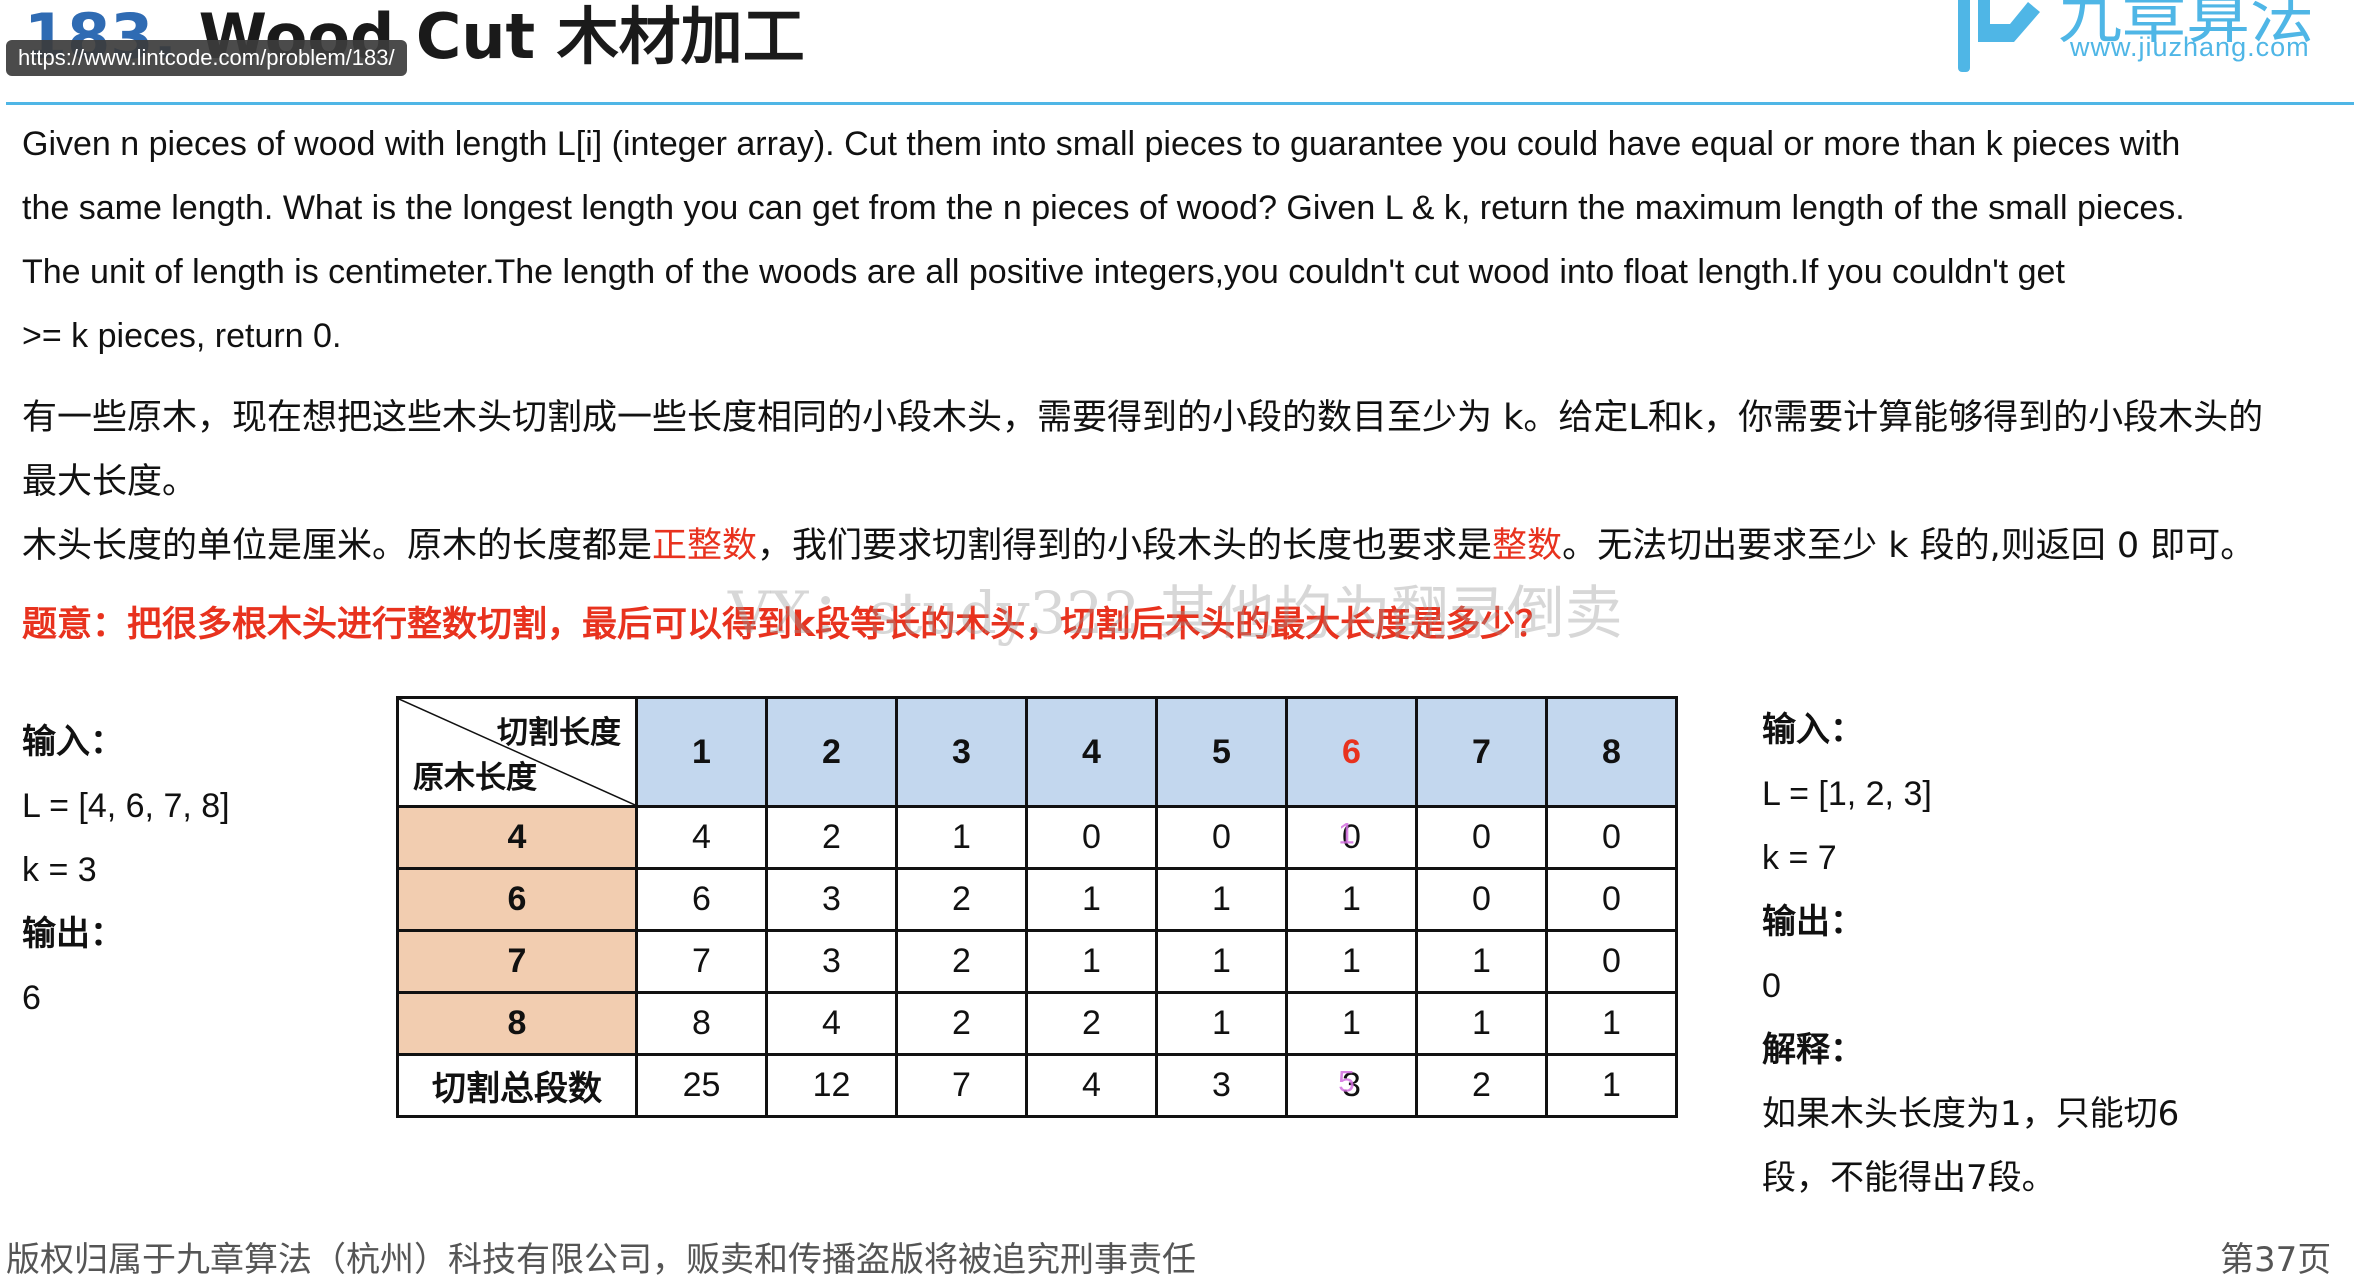  Describe the element at coordinates (1771, 986) in the screenshot. I see `example2-output: 0` at that location.